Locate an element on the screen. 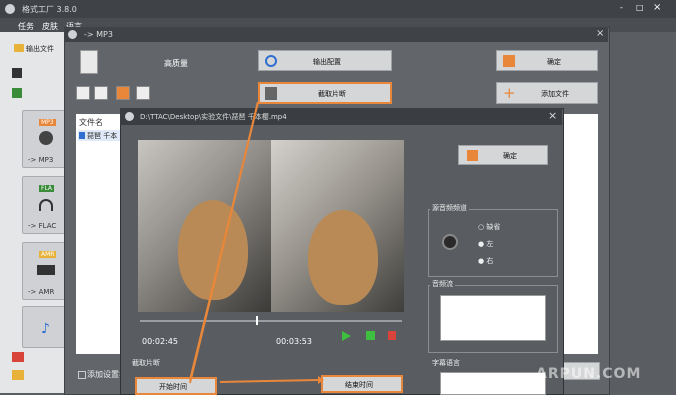 This screenshot has width=676, height=395. arrowhead-end is located at coordinates (321, 380).